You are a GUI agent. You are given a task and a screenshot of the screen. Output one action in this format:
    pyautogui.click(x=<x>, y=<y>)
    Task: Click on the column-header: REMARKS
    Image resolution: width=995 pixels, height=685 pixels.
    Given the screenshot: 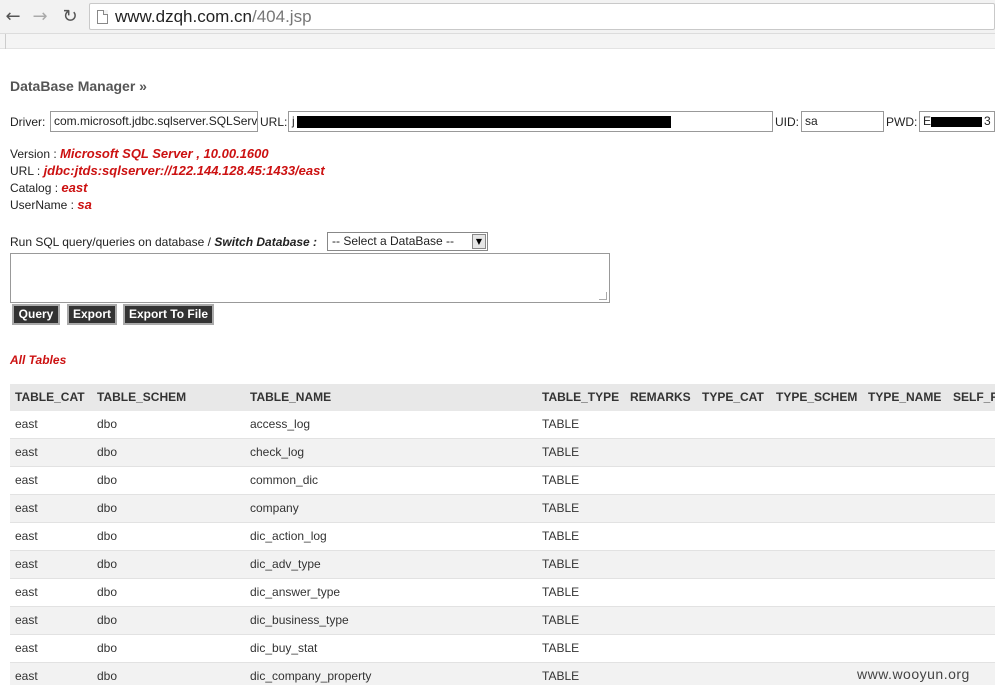 What is the action you would take?
    pyautogui.click(x=660, y=397)
    